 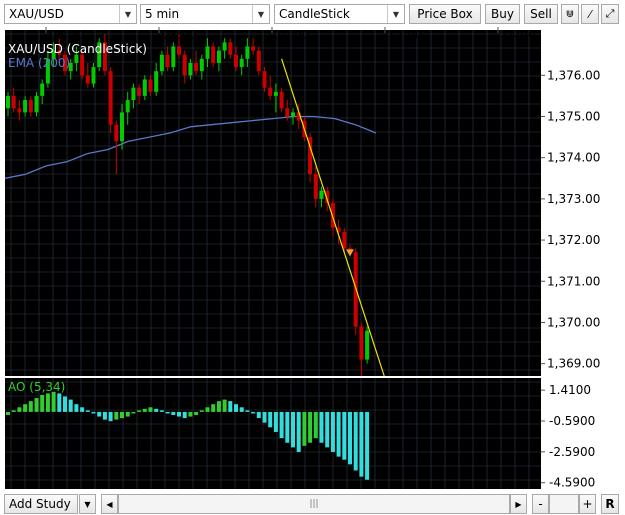 What do you see at coordinates (587, 504) in the screenshot?
I see `zoom-in-button: +` at bounding box center [587, 504].